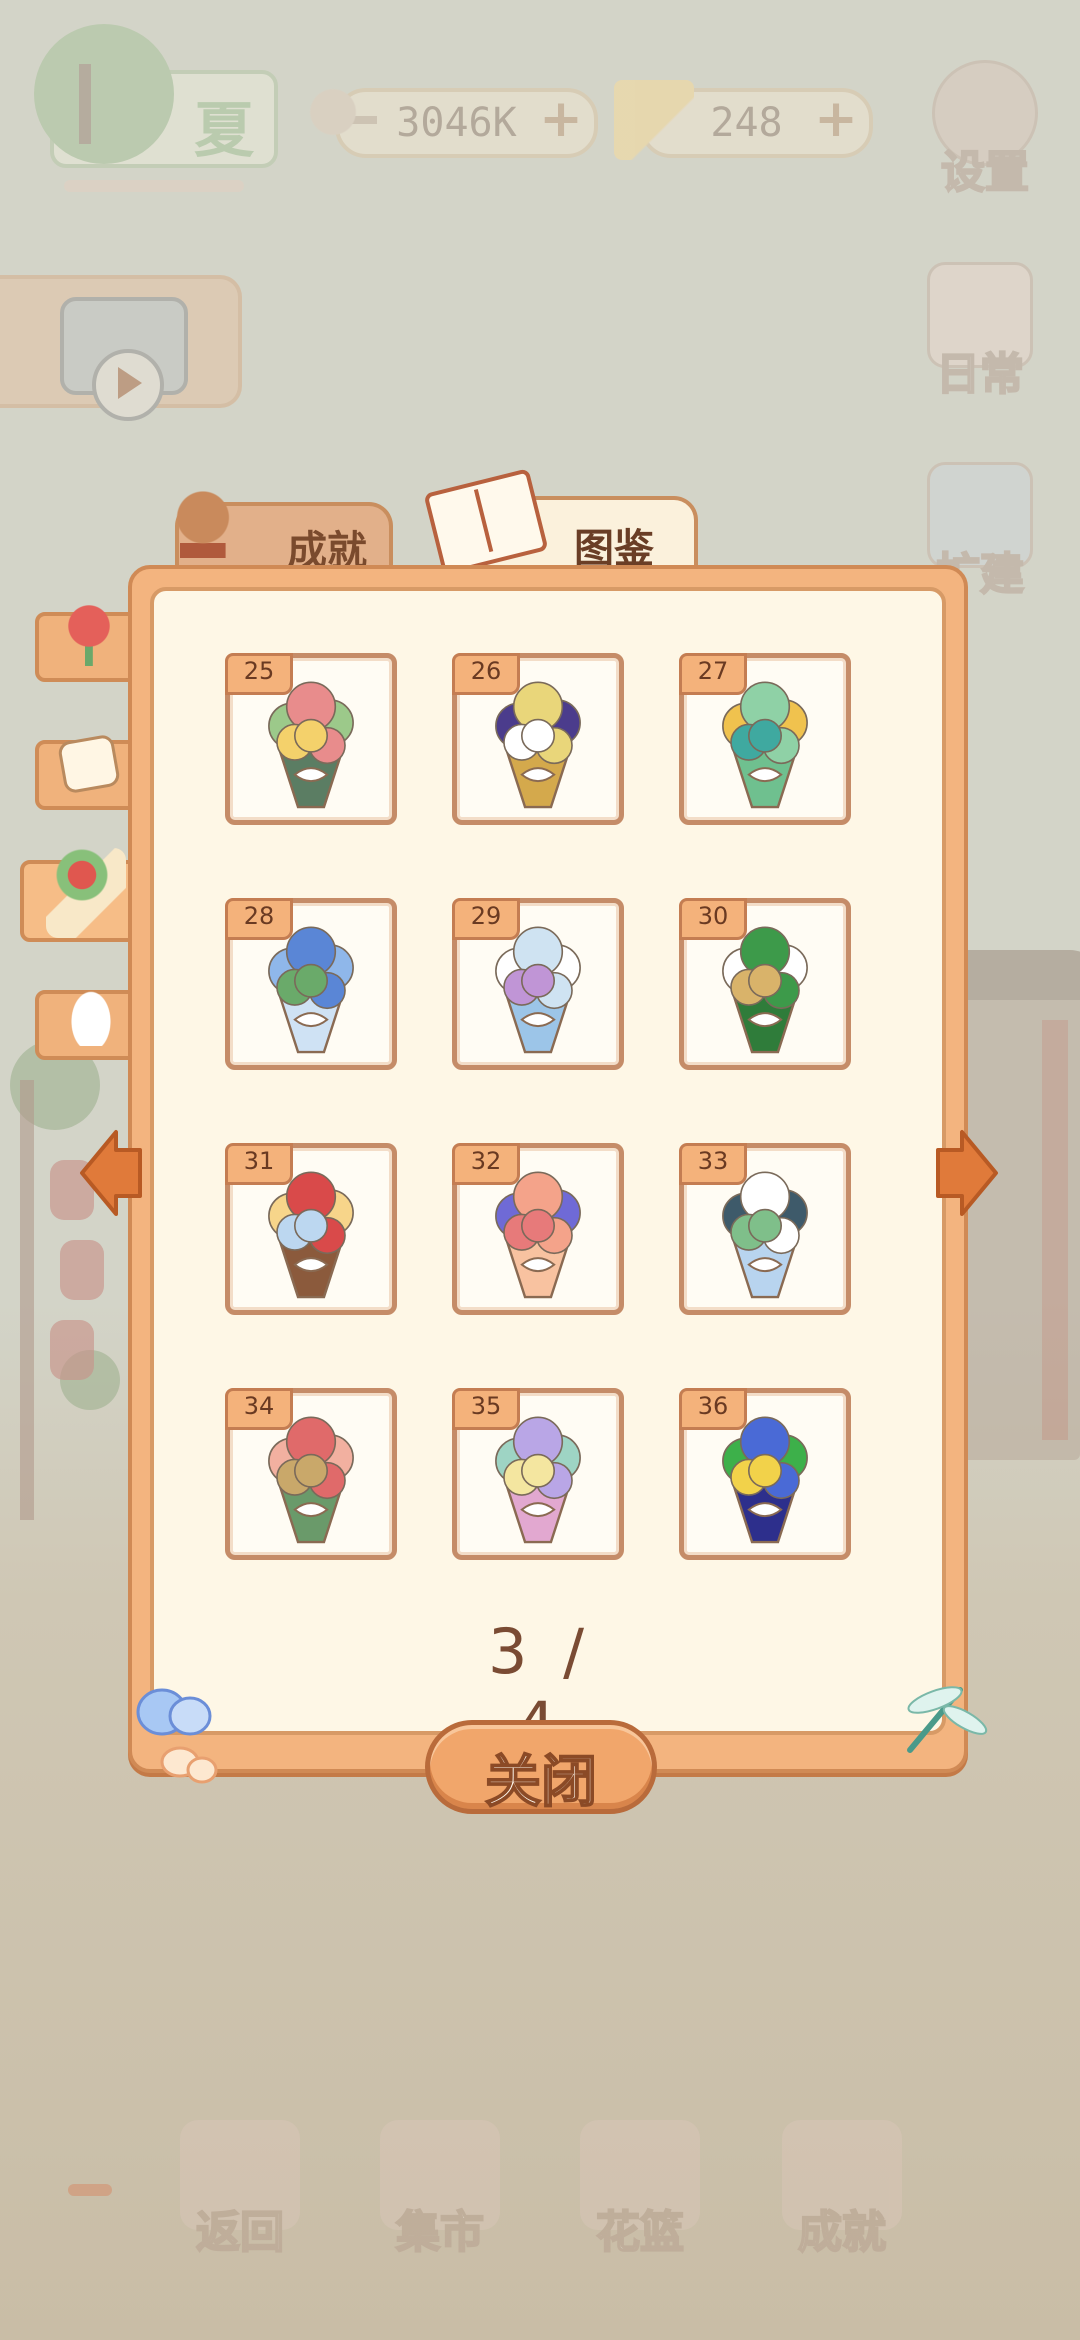 This screenshot has height=2340, width=1080. What do you see at coordinates (842, 2190) in the screenshot?
I see `nav-achievements: 成就` at bounding box center [842, 2190].